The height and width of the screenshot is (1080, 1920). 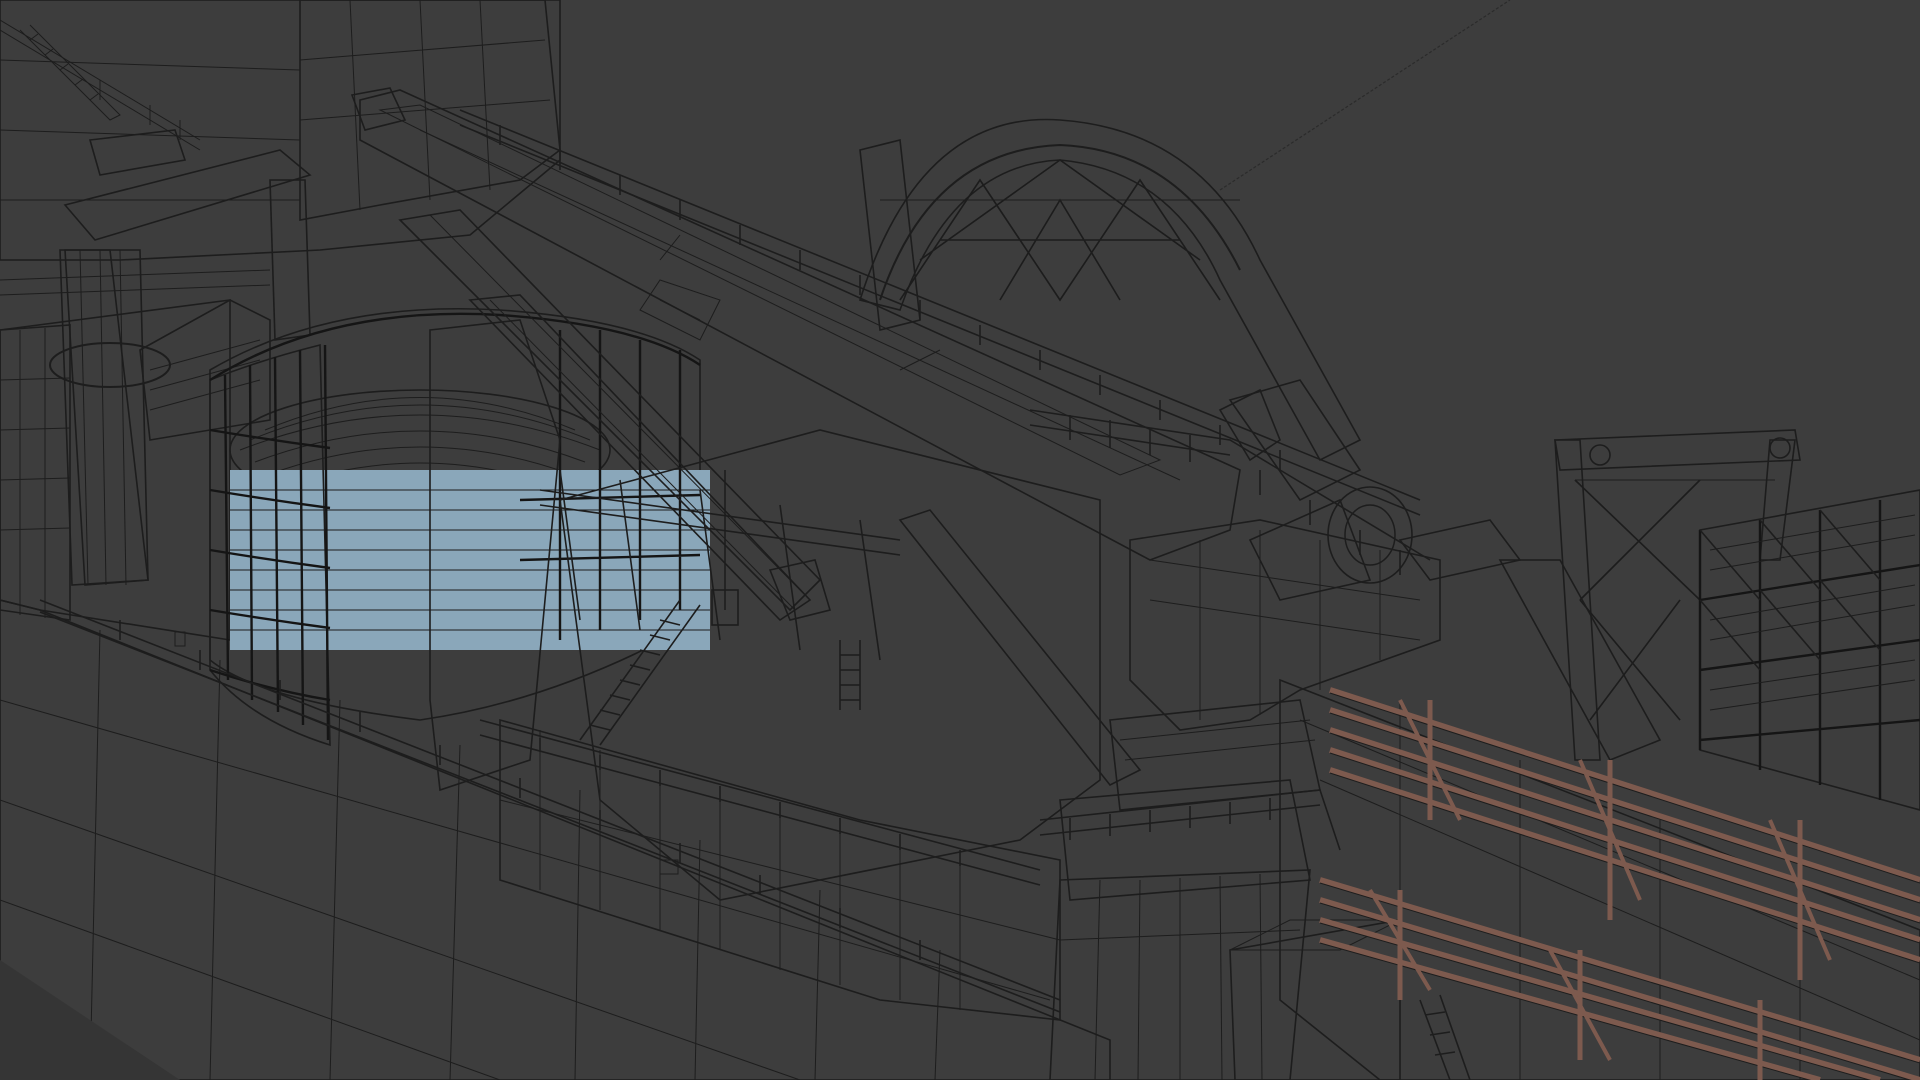 I want to click on platform-panel-lines, so click(x=780, y=870).